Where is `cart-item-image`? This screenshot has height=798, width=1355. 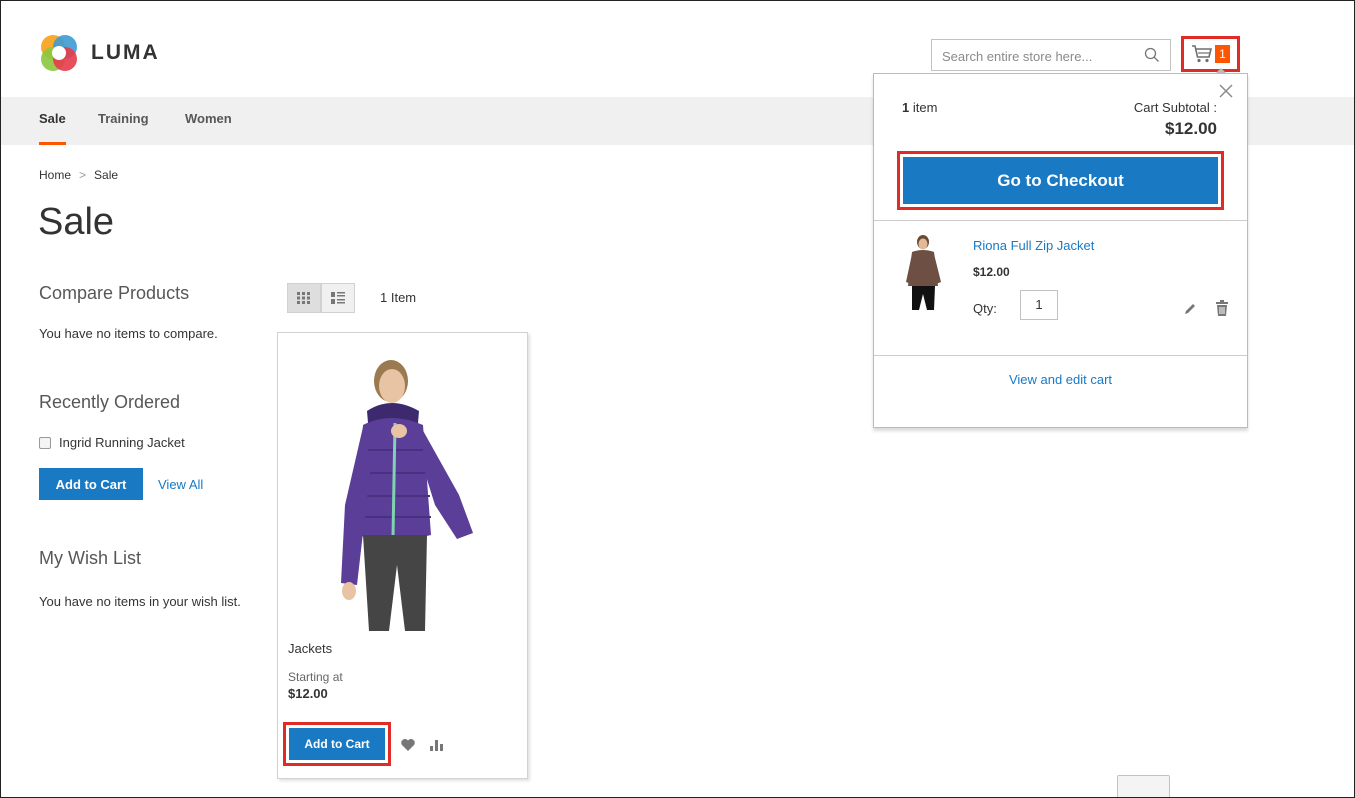
cart-item-image is located at coordinates (924, 272).